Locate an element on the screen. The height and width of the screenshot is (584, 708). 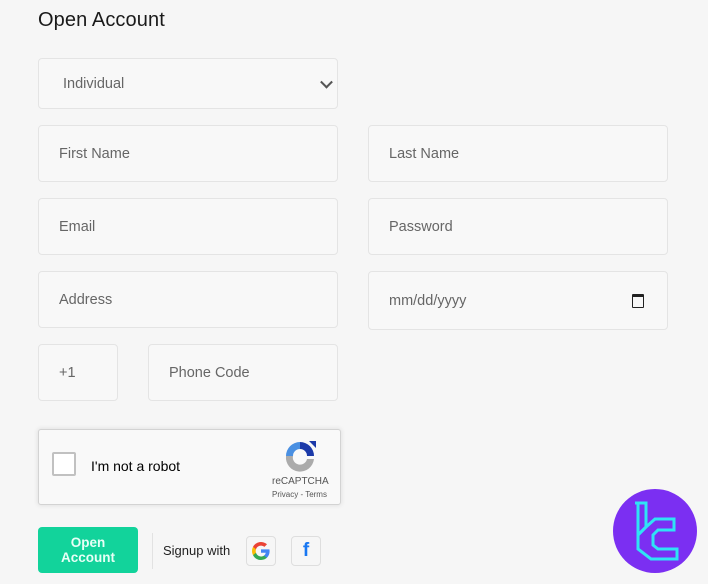
first-name-input: First Name is located at coordinates (188, 153).